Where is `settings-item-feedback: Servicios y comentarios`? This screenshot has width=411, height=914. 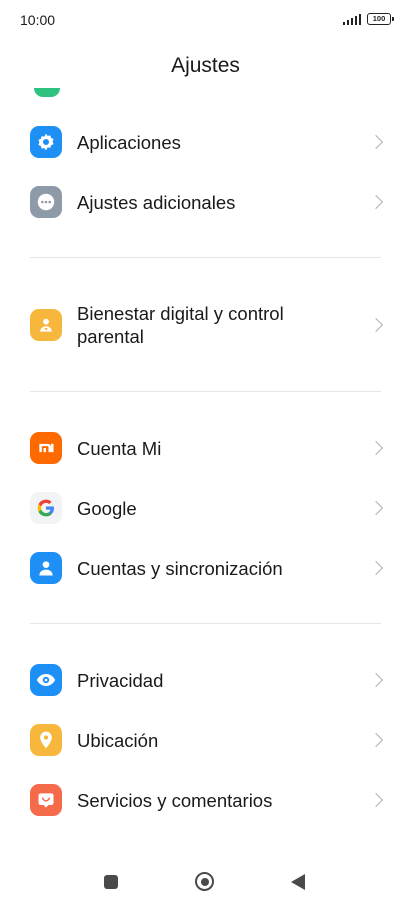 settings-item-feedback: Servicios y comentarios is located at coordinates (205, 800).